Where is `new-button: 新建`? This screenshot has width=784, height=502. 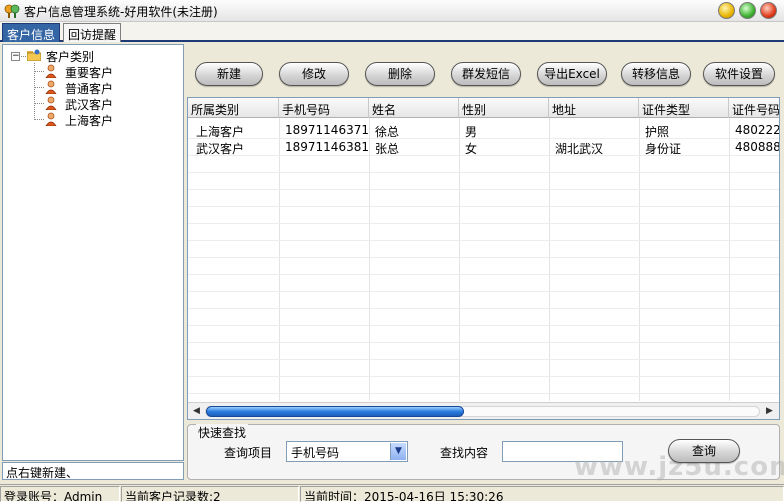
new-button: 新建 is located at coordinates (229, 74).